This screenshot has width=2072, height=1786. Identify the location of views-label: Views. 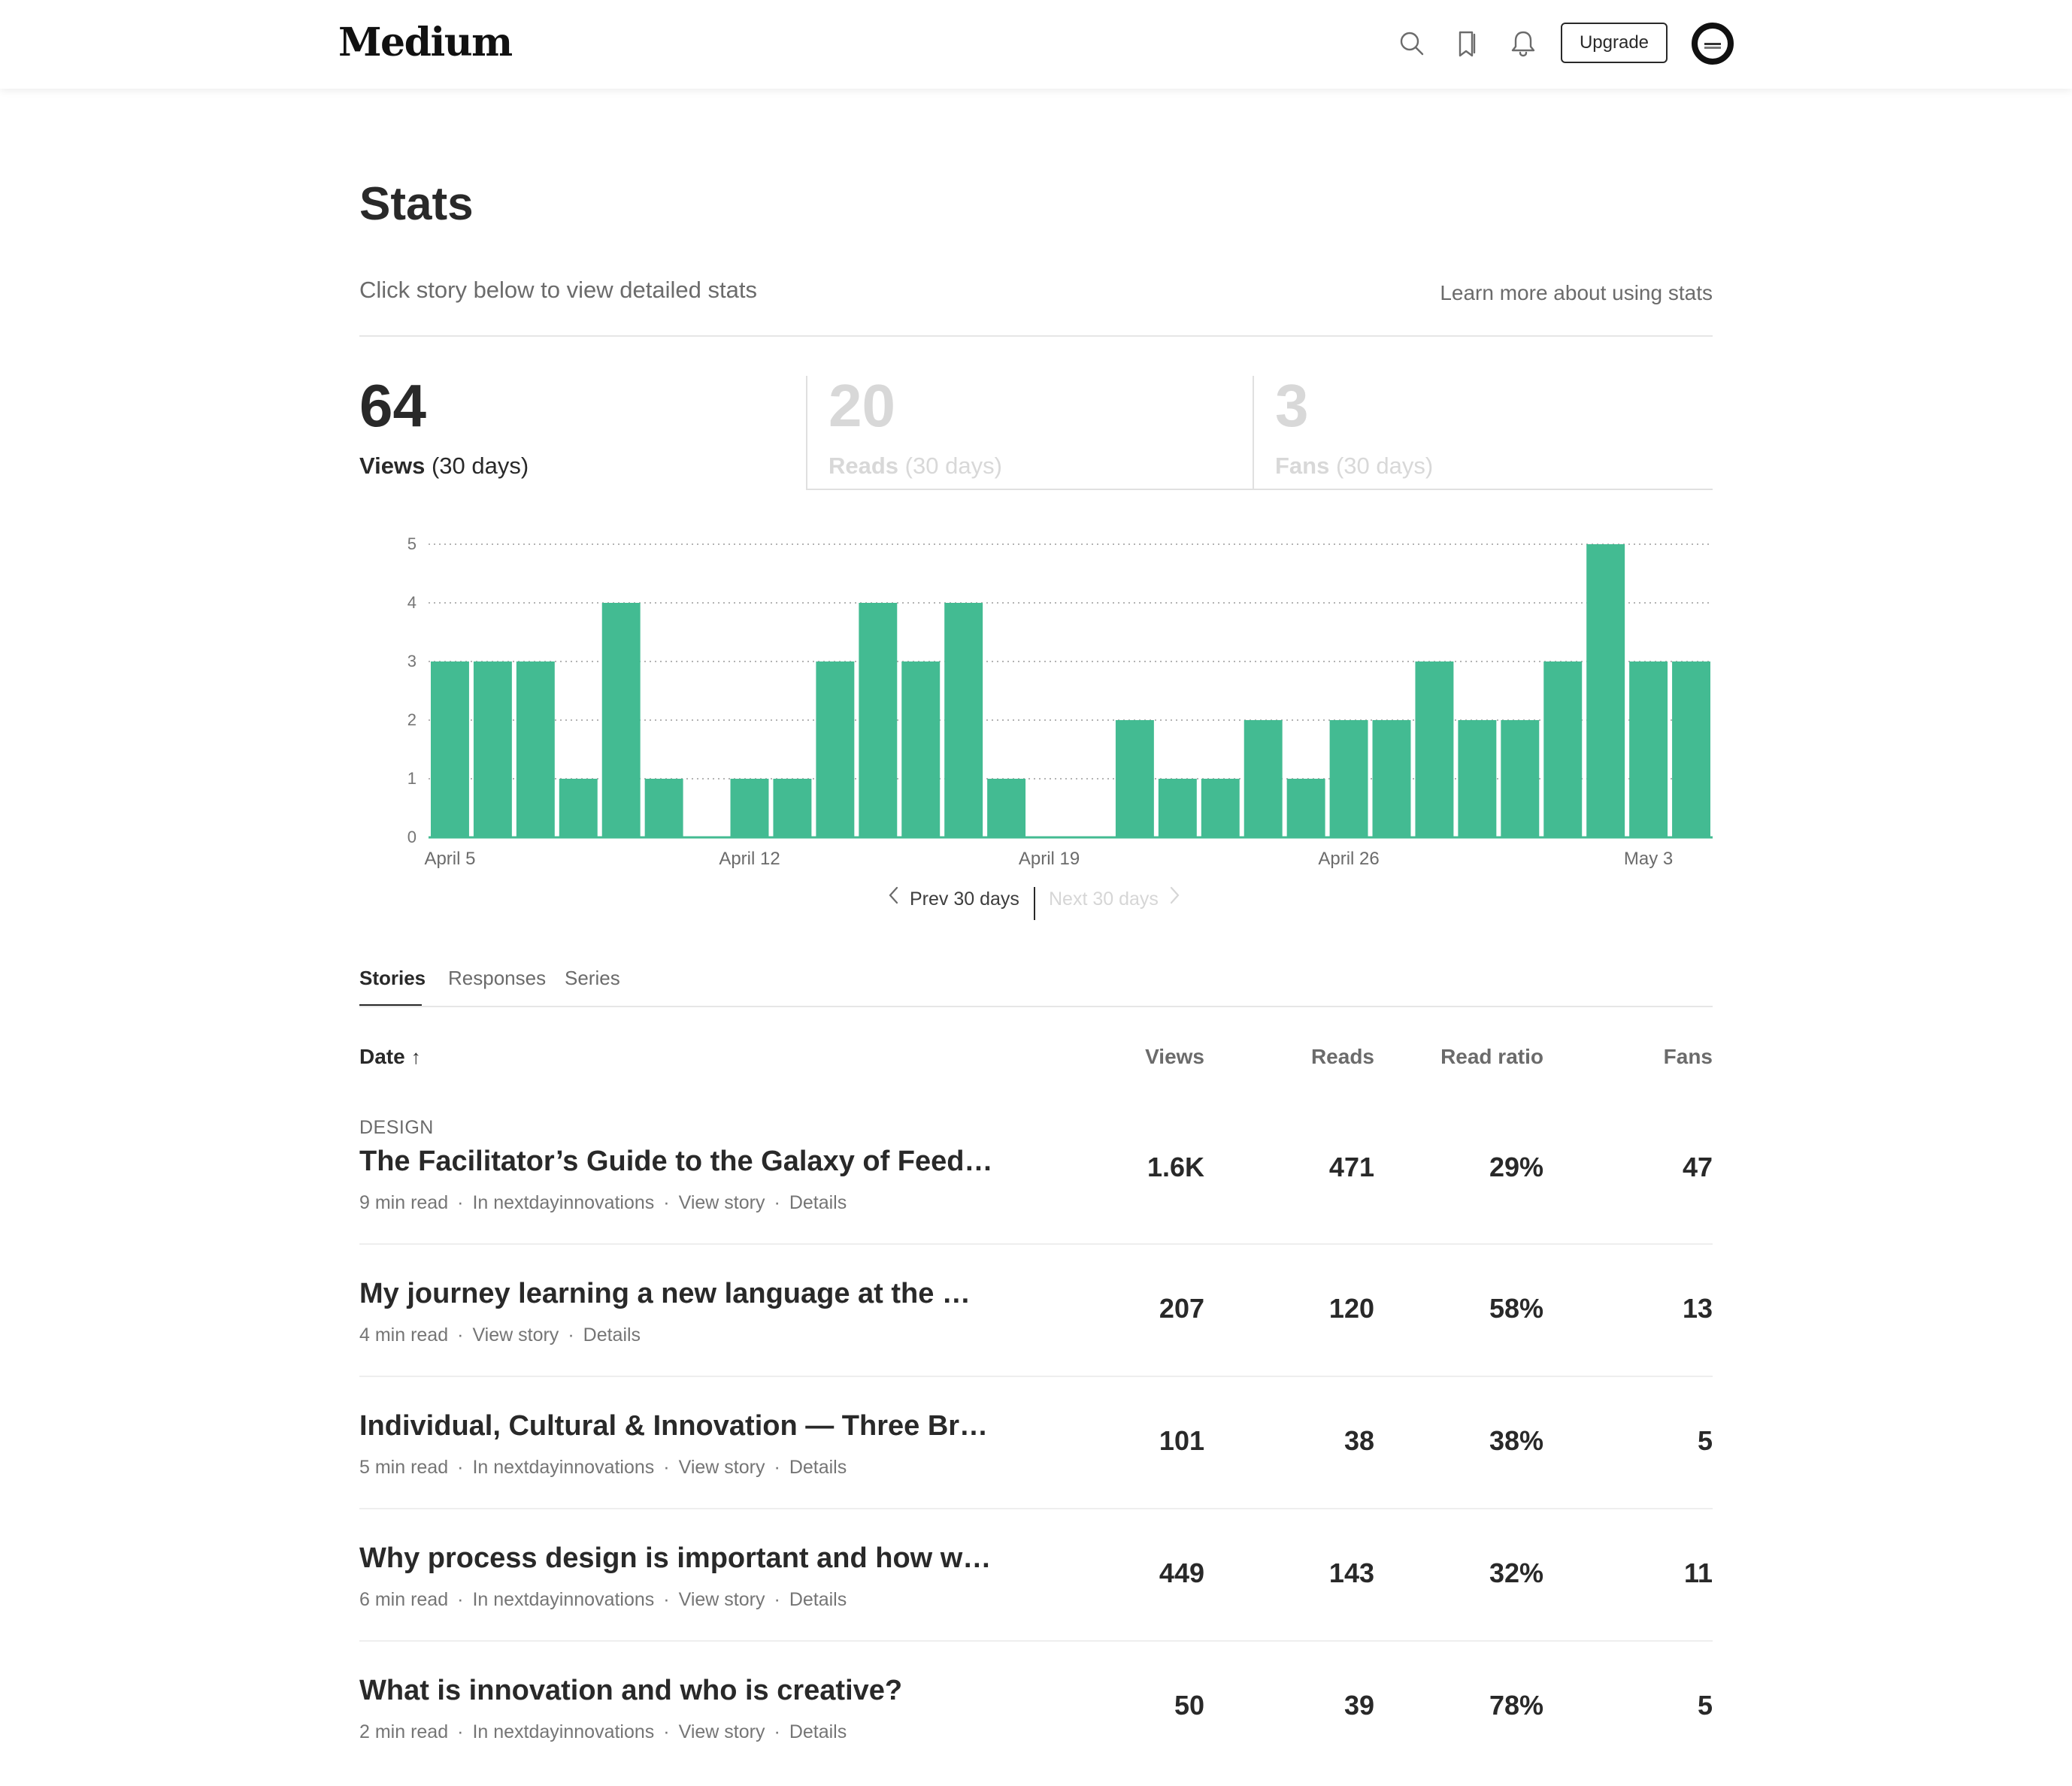
(392, 466).